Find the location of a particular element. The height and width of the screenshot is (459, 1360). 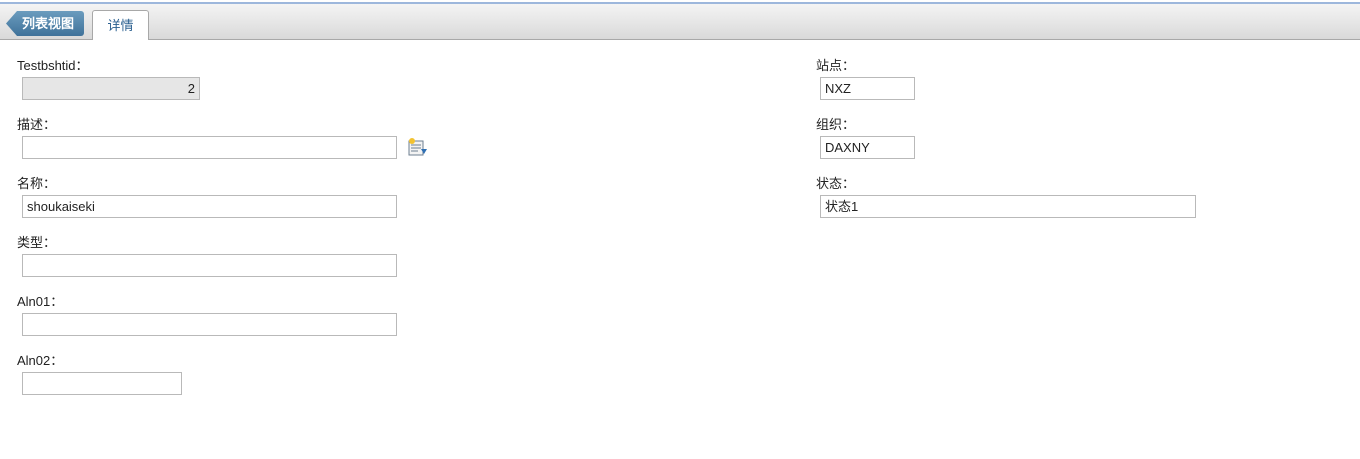

description-field is located at coordinates (209, 147).